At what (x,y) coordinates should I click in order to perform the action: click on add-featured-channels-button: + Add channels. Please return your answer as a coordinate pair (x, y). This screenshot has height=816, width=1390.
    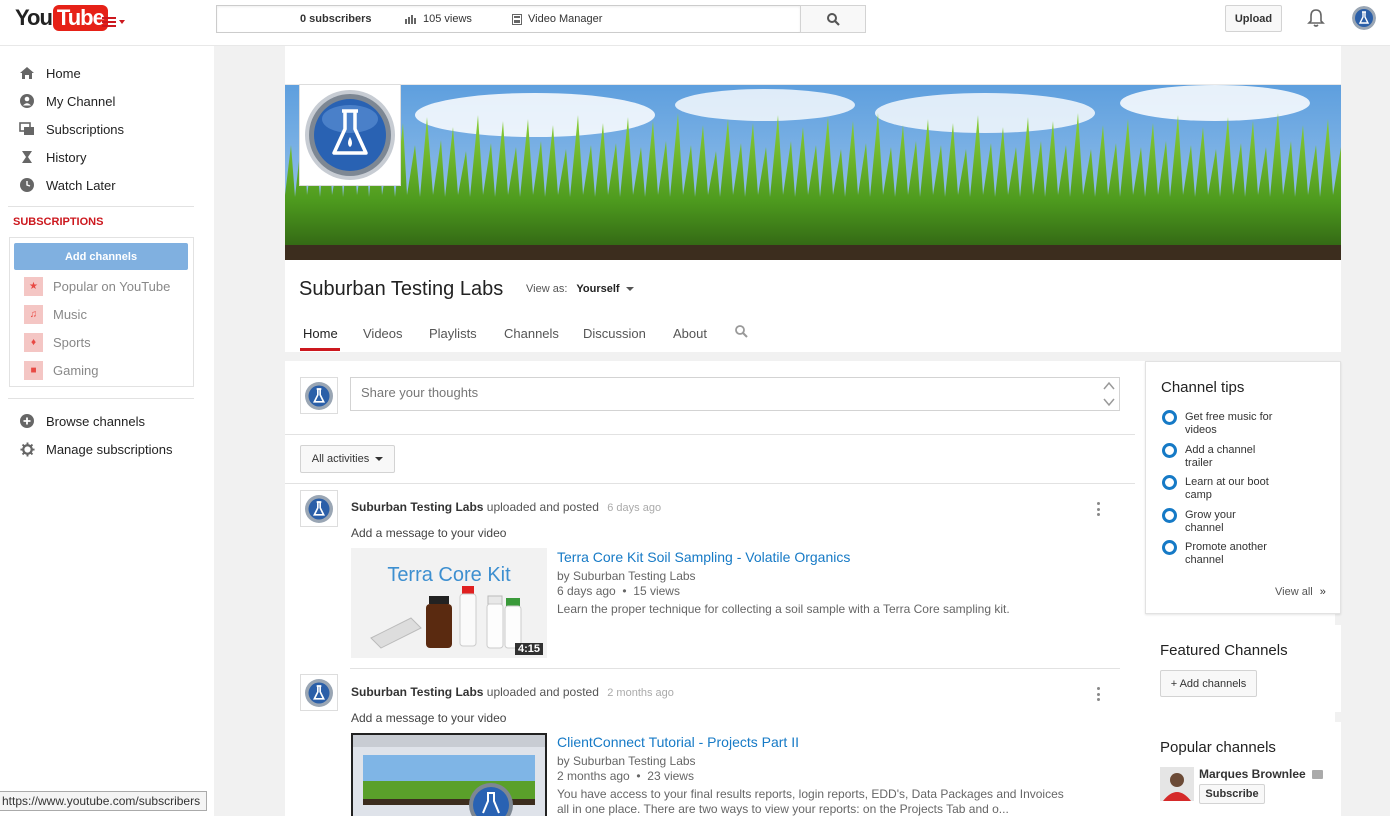
    Looking at the image, I should click on (1208, 683).